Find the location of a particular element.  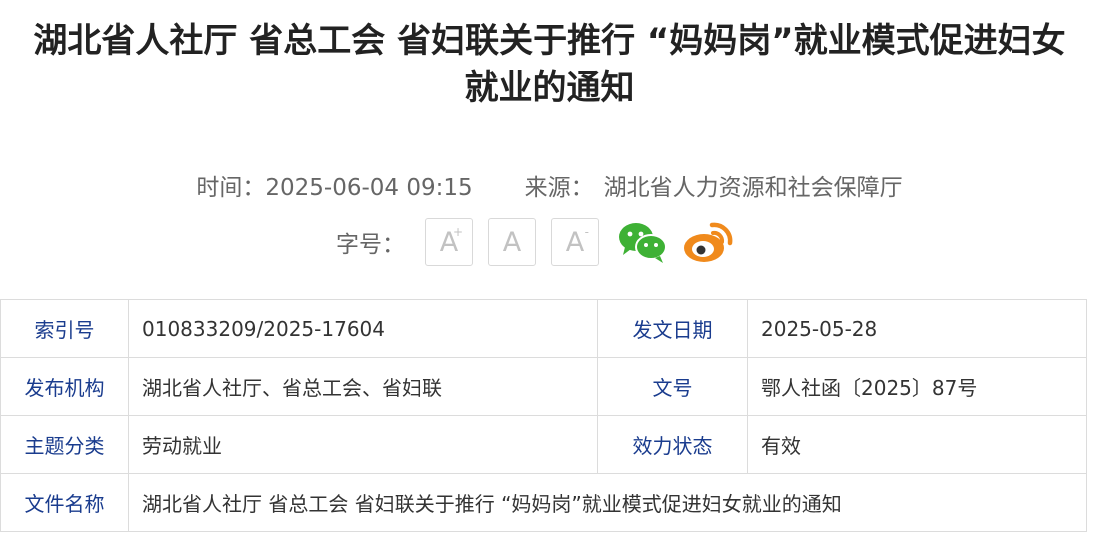

wechat-icon is located at coordinates (643, 242).